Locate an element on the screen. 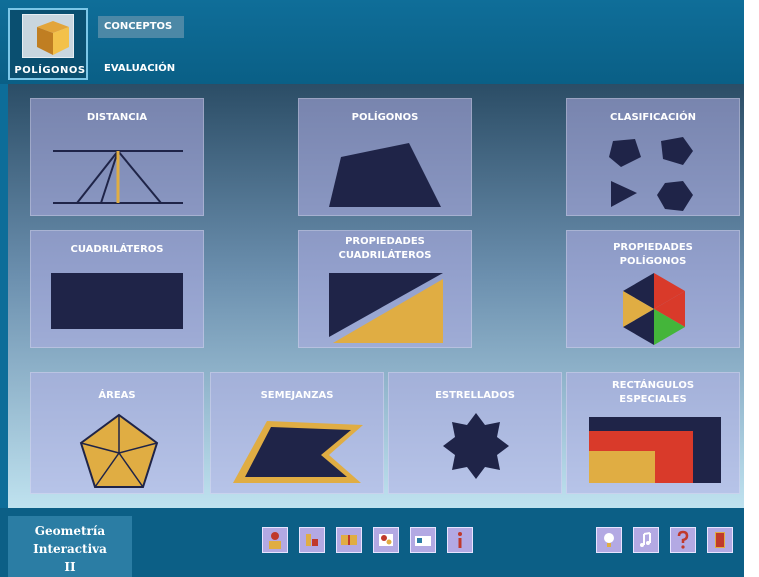  tile-cuadrilateros: CUADRILÁTEROS is located at coordinates (117, 289).